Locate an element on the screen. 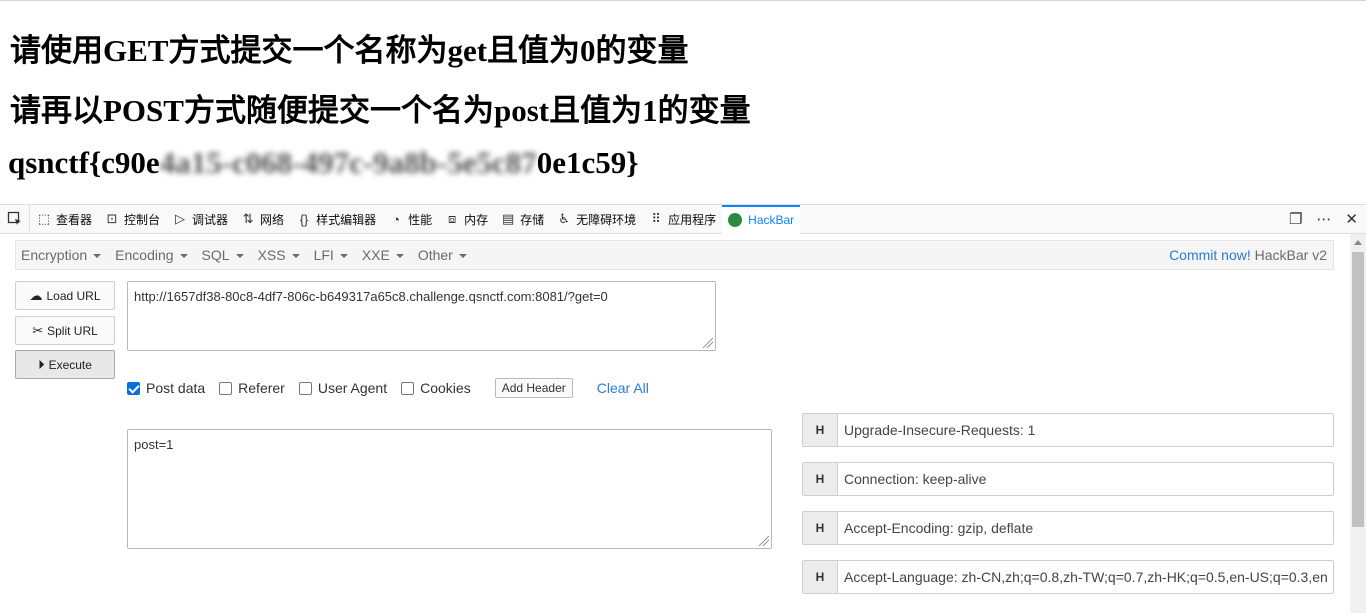  devtools-tab-9: ⠿ 应用程序 is located at coordinates (682, 219).